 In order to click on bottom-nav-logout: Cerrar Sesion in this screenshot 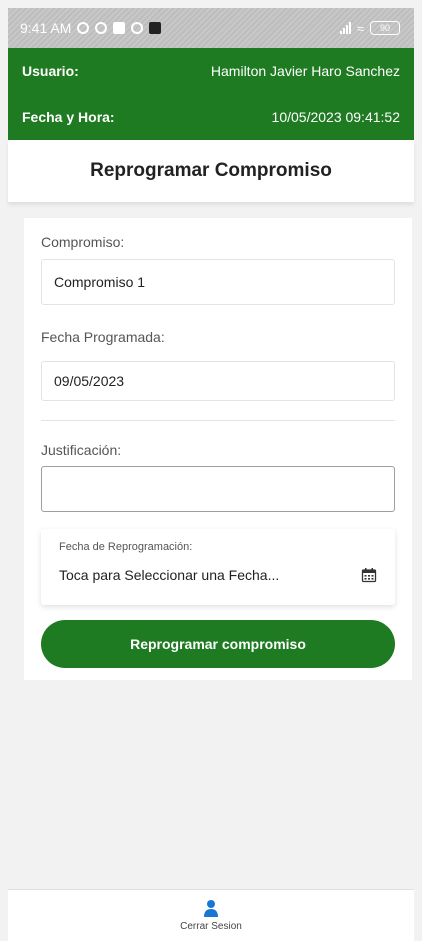, I will do `click(211, 915)`.